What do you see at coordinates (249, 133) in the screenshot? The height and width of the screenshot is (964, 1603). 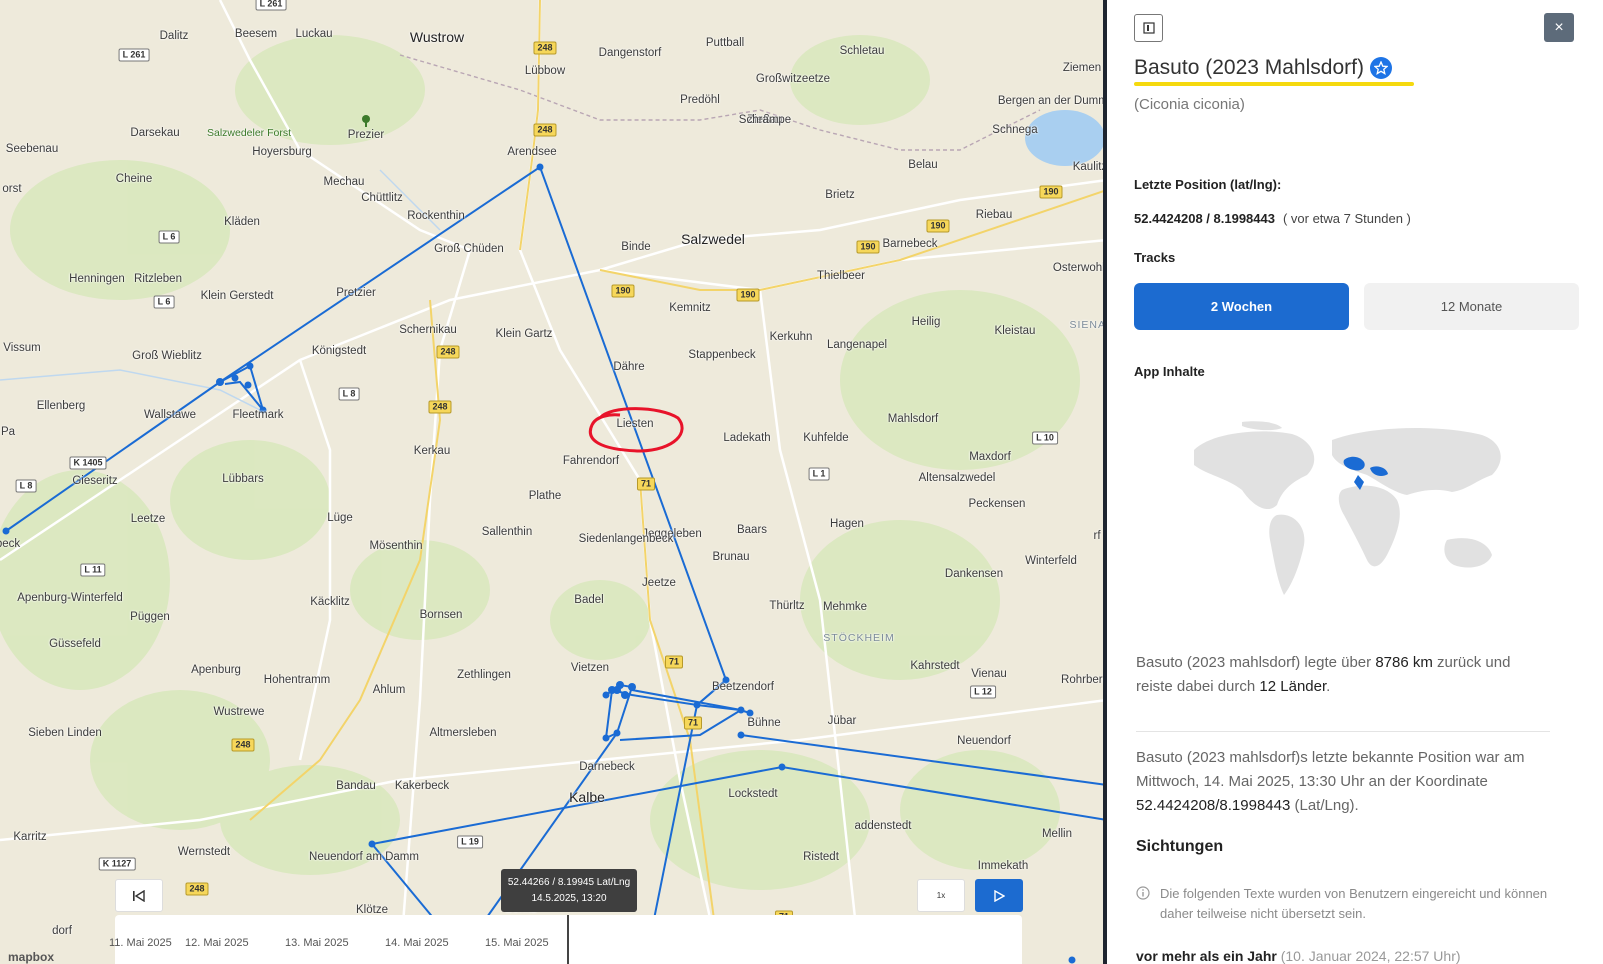 I see `place-label: Salzwedeler Forst` at bounding box center [249, 133].